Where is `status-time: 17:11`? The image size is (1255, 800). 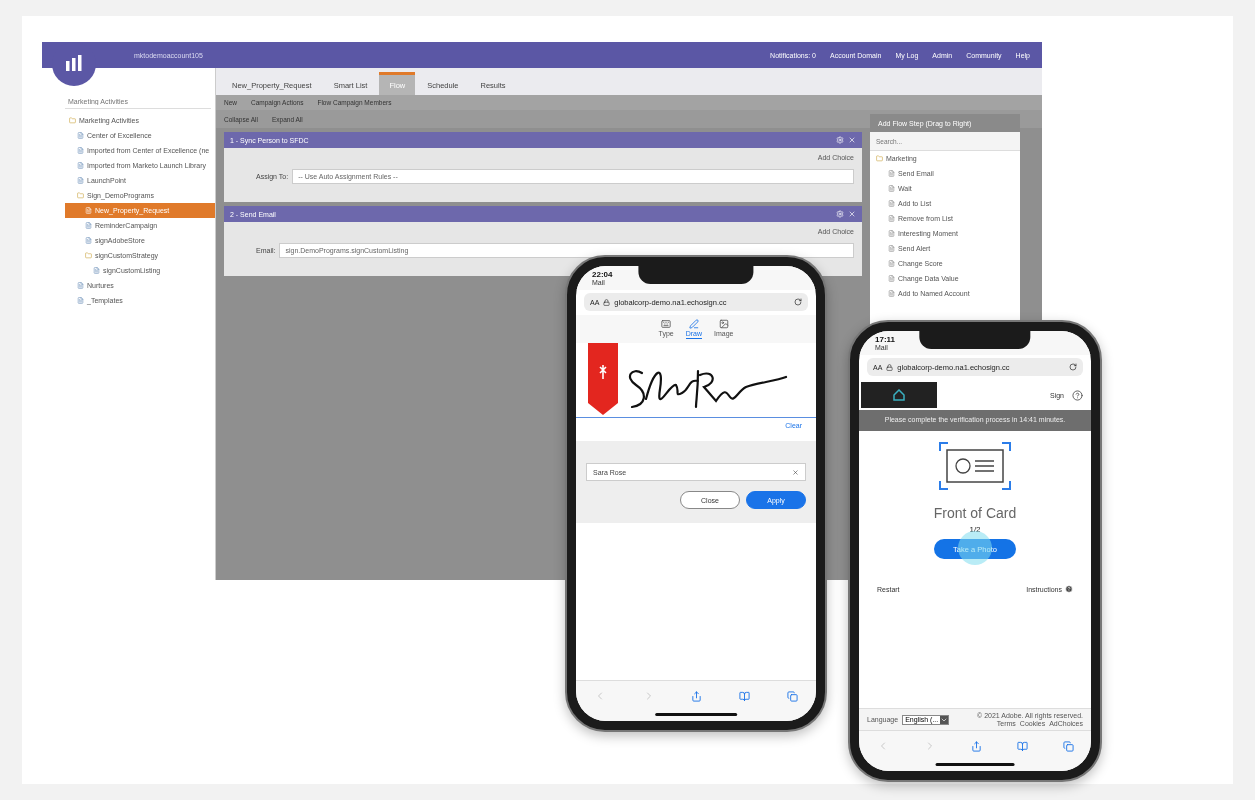 status-time: 17:11 is located at coordinates (885, 339).